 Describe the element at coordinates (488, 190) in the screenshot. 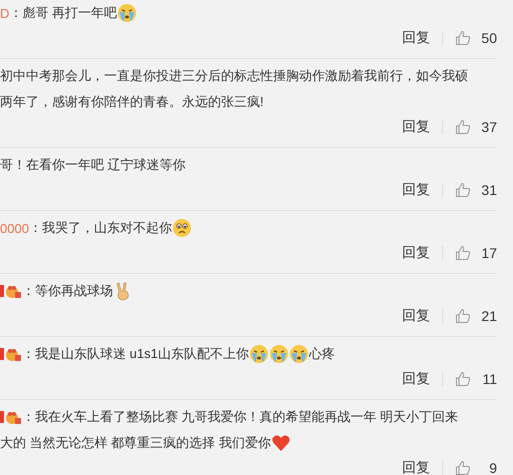

I see `like-count: 31` at that location.